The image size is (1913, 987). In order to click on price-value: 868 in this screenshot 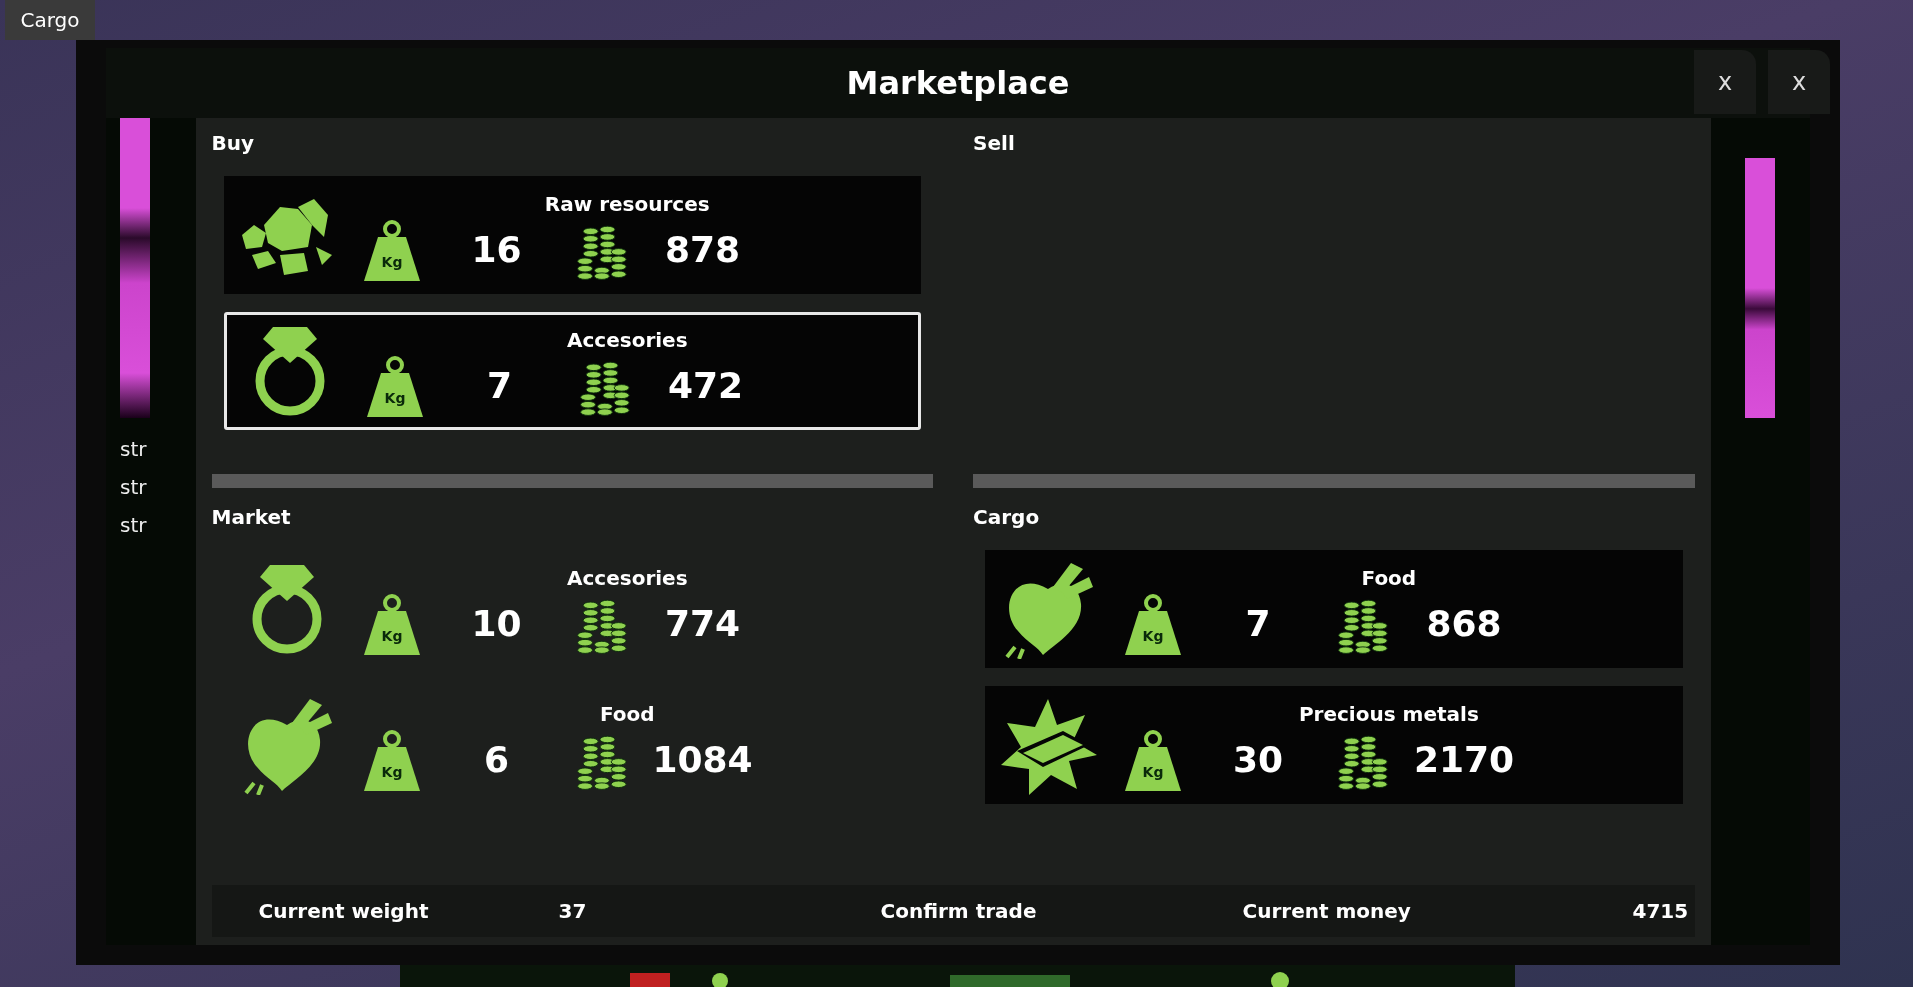, I will do `click(1464, 624)`.